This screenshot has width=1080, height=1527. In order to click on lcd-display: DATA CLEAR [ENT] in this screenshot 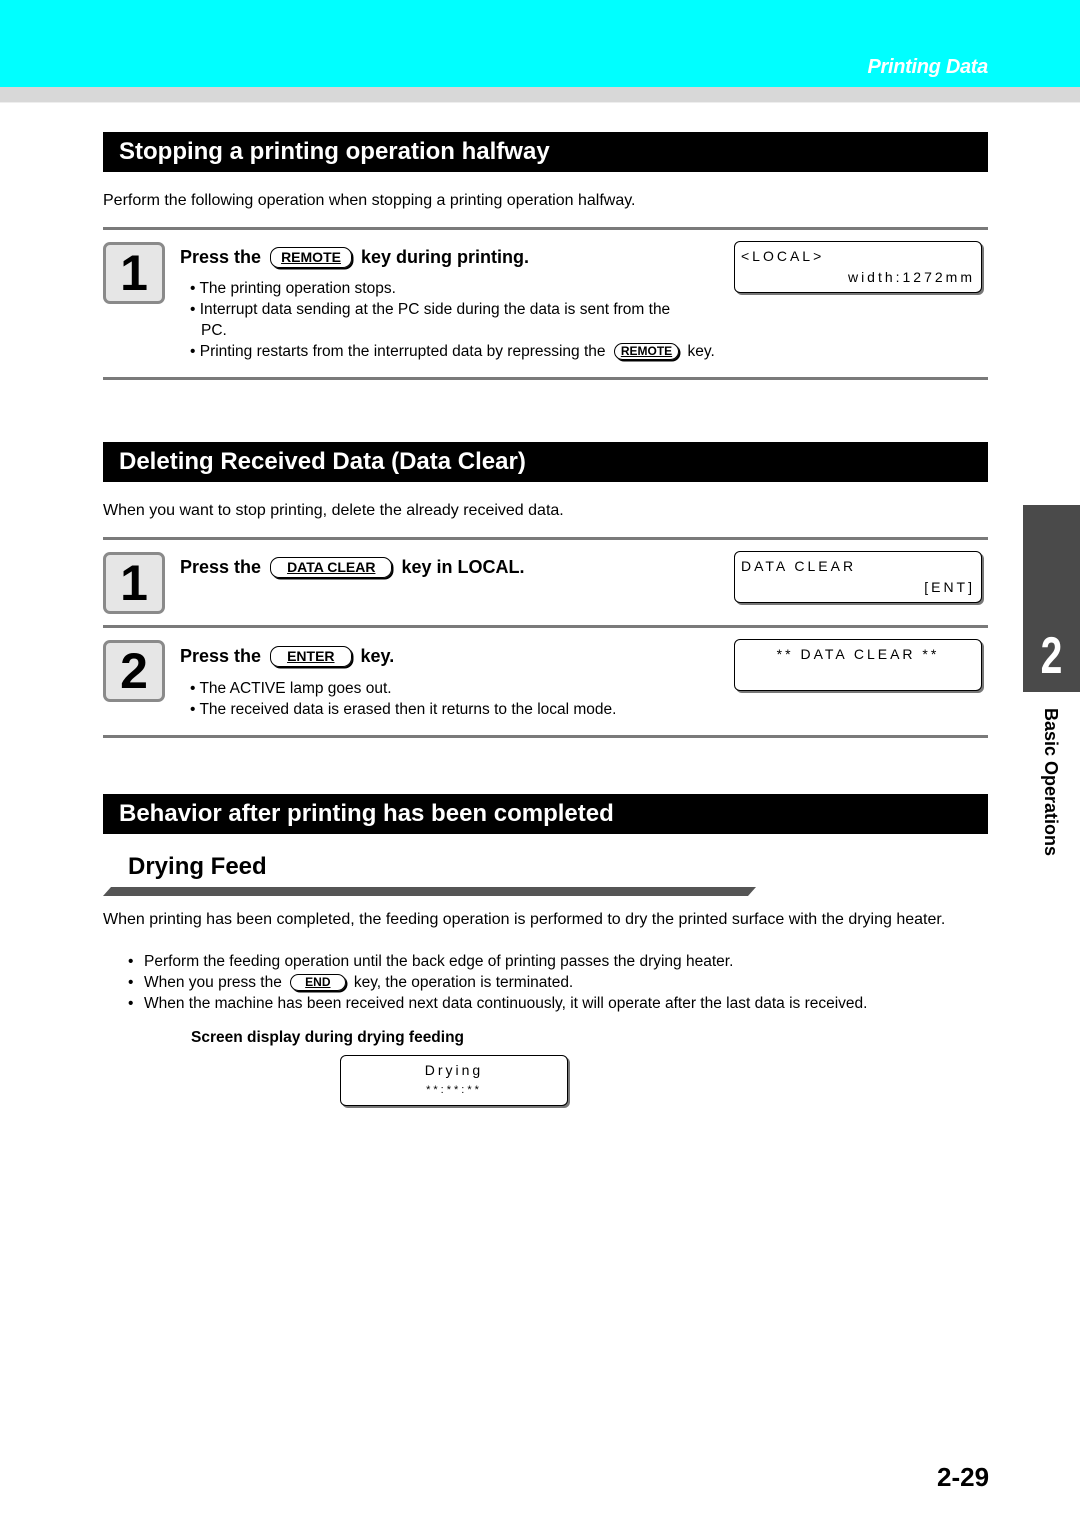, I will do `click(858, 577)`.